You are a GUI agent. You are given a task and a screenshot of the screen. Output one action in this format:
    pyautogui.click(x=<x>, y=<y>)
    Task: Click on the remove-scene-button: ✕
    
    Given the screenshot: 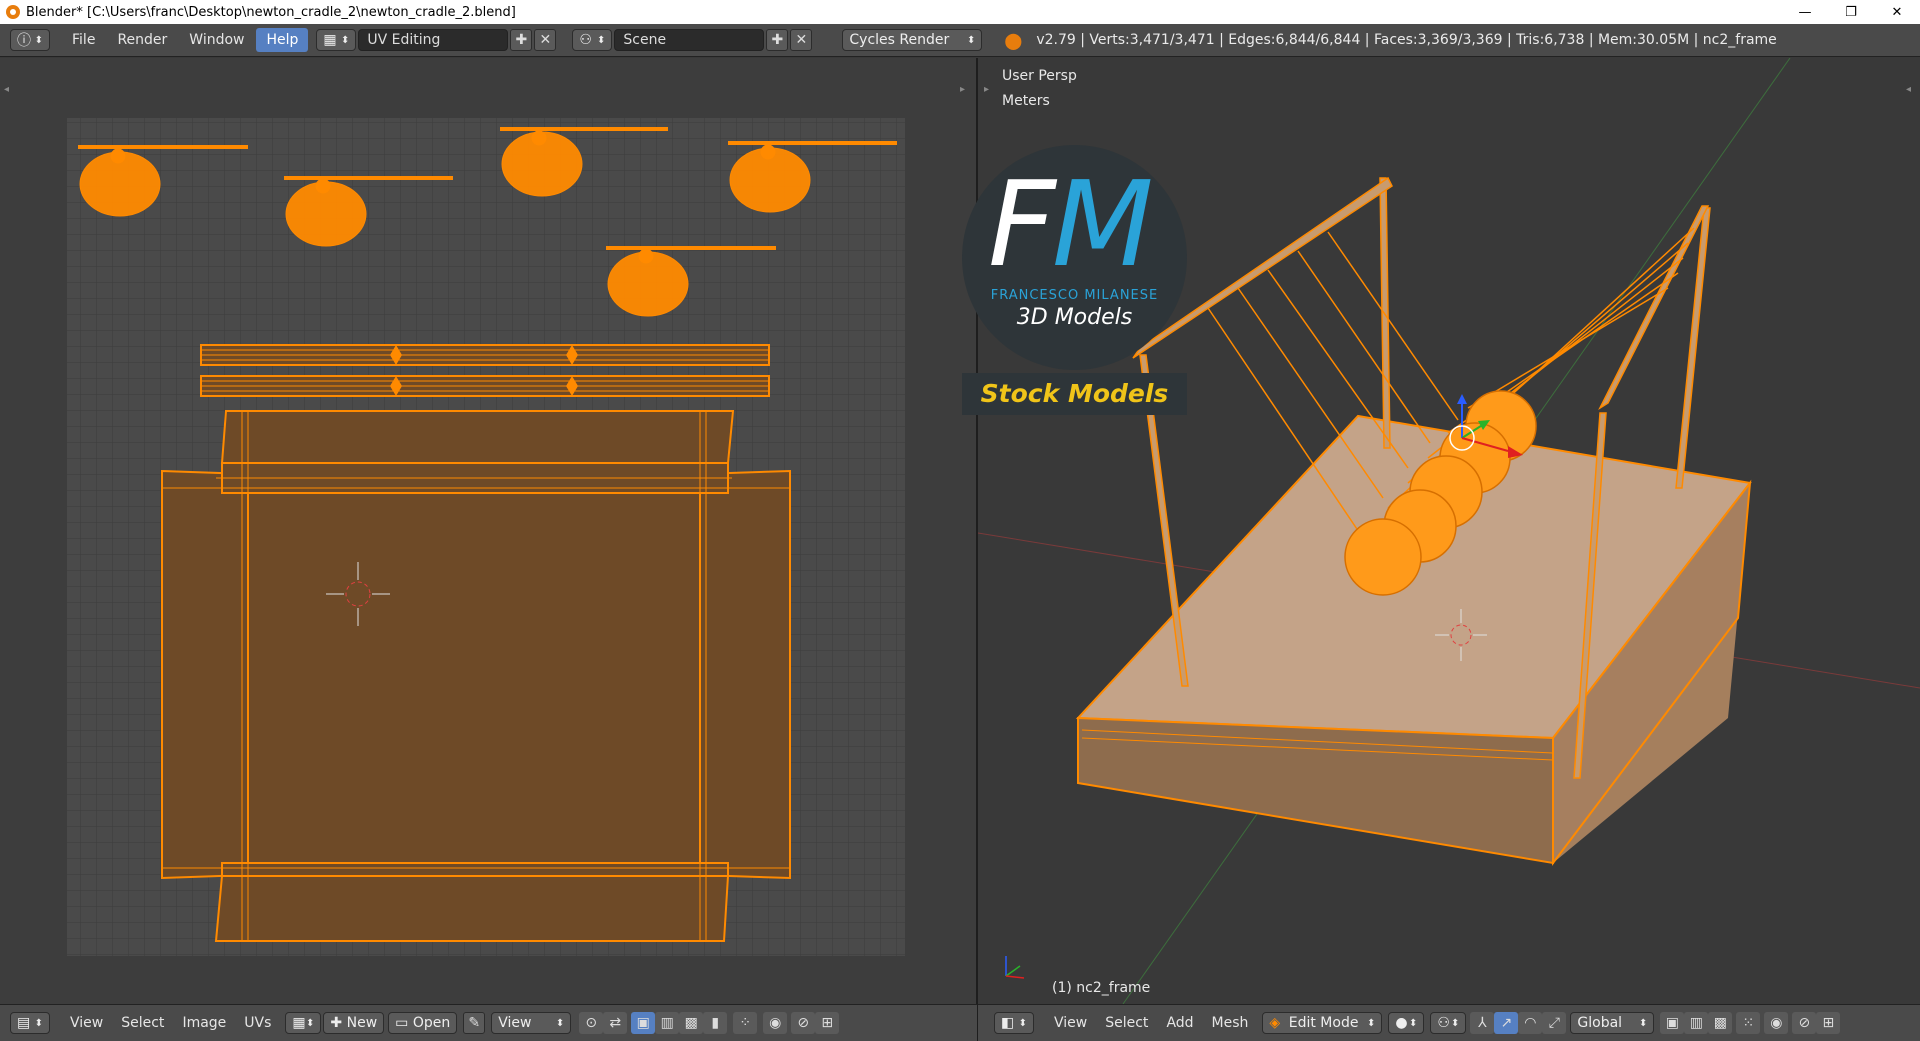 What is the action you would take?
    pyautogui.click(x=801, y=40)
    